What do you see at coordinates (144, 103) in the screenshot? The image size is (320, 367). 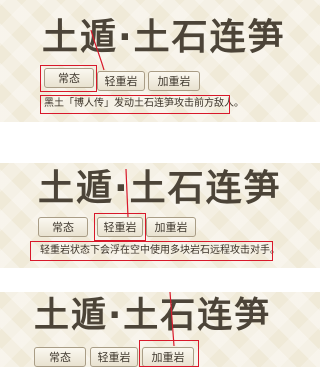 I see `skill-description: 黑土「博人传」发动土石连笋攻击前方敌人。` at bounding box center [144, 103].